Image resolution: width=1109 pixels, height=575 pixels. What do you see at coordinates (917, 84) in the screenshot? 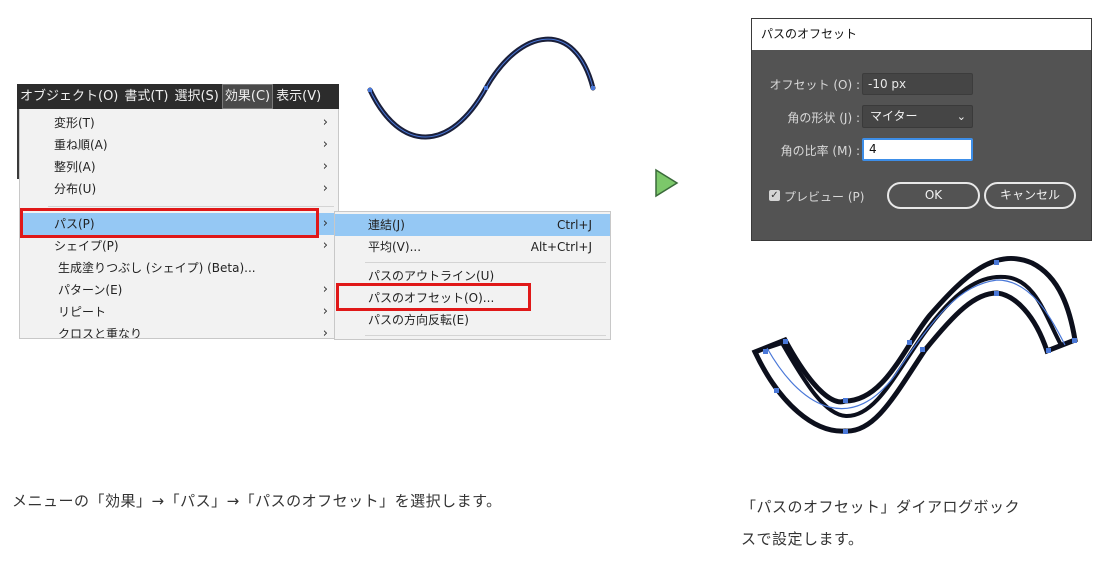
I see `offset-input: -10 px` at bounding box center [917, 84].